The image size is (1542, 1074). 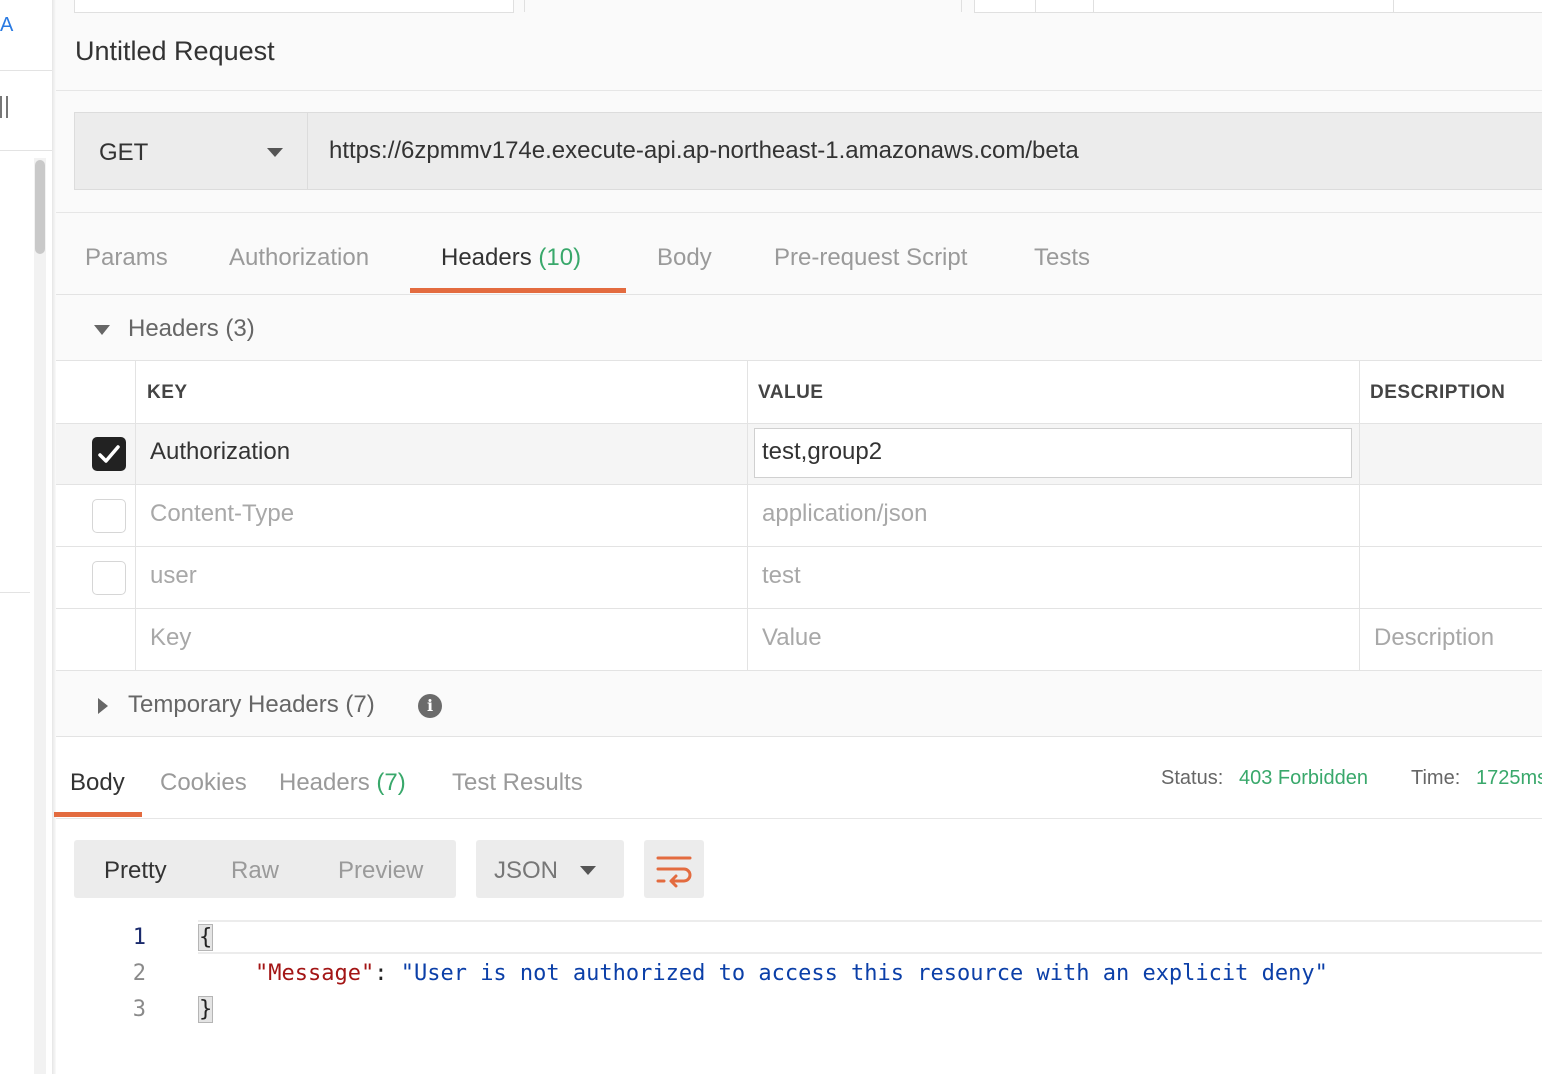 What do you see at coordinates (387, 973) in the screenshot?
I see `json-colon: :` at bounding box center [387, 973].